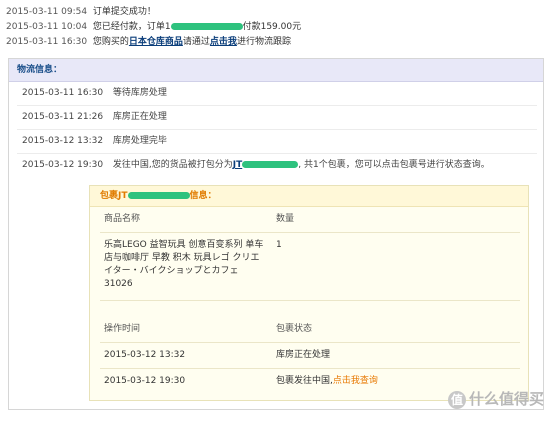  Describe the element at coordinates (285, 219) in the screenshot. I see `col-quantity: 数量` at that location.